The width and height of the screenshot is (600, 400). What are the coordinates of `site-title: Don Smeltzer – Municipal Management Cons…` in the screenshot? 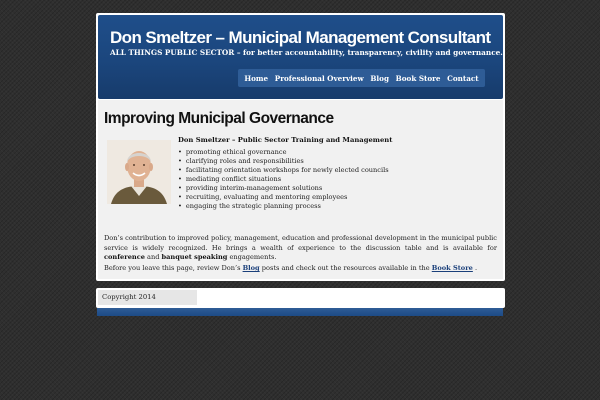 It's located at (300, 38).